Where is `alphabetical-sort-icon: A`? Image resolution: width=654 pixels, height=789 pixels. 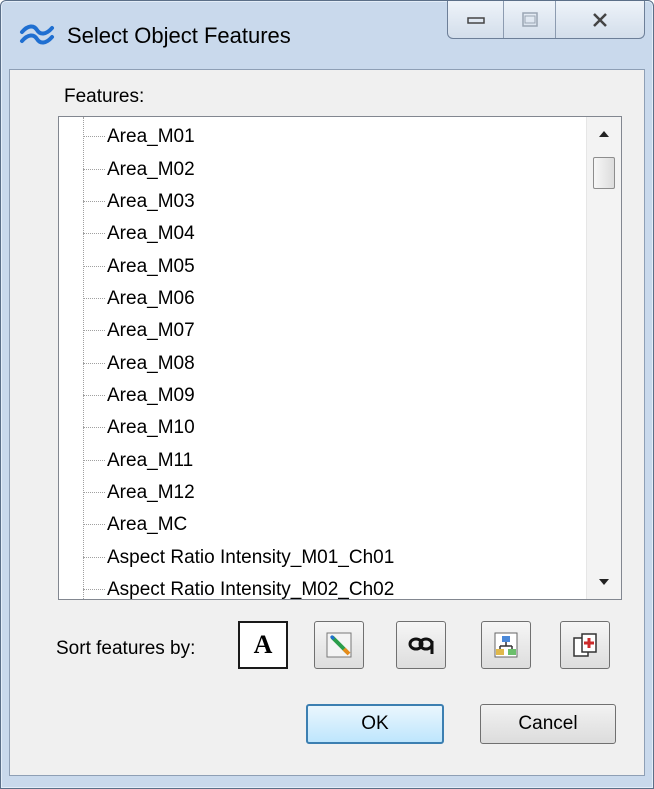 alphabetical-sort-icon: A is located at coordinates (263, 644).